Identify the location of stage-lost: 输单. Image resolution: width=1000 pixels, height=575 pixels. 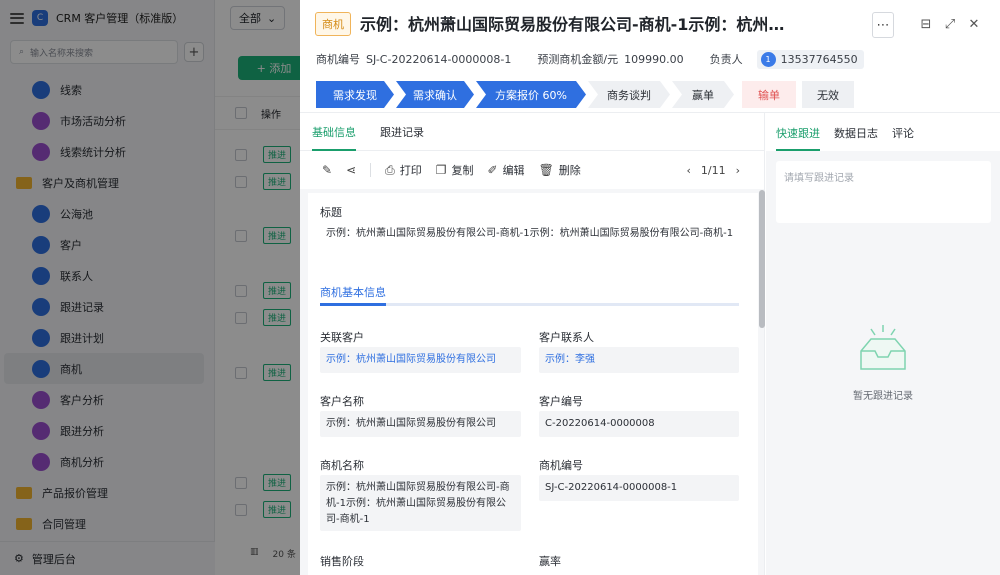
(769, 94).